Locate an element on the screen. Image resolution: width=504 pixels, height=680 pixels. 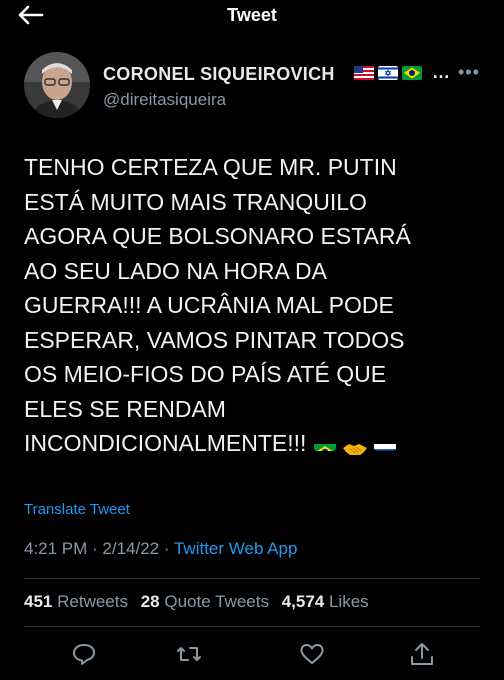
quotes-label: Quote Tweets is located at coordinates (216, 601).